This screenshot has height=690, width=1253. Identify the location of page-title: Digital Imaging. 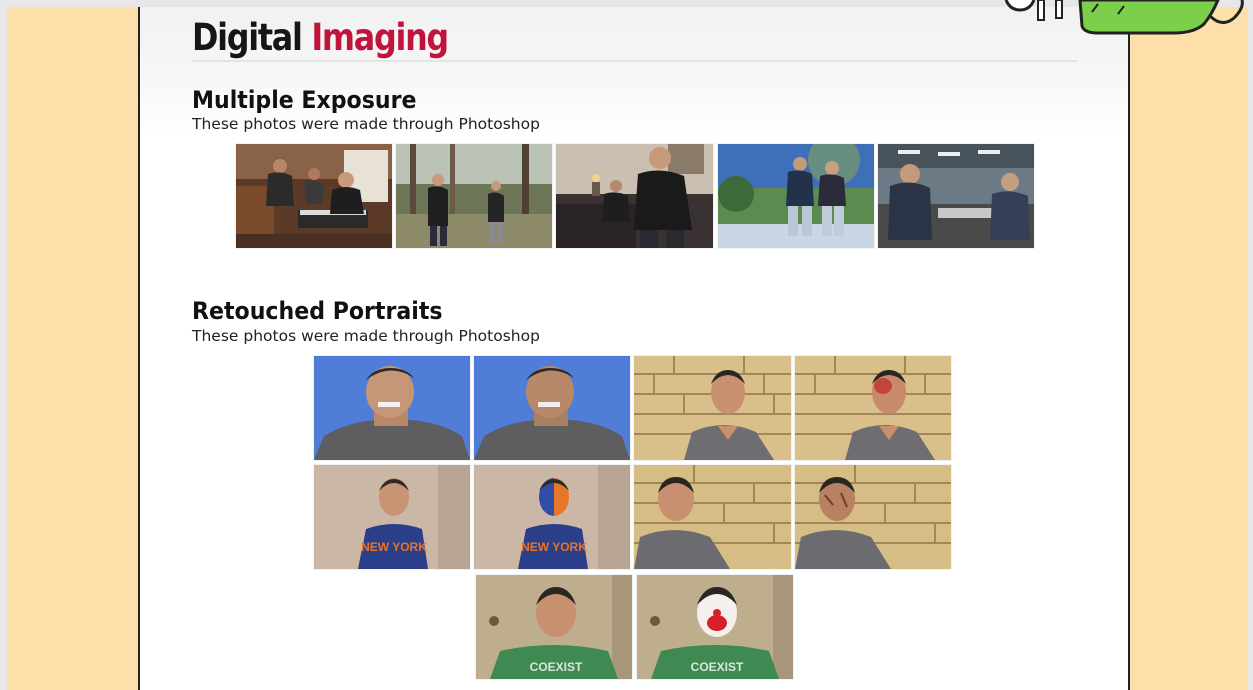
(320, 38).